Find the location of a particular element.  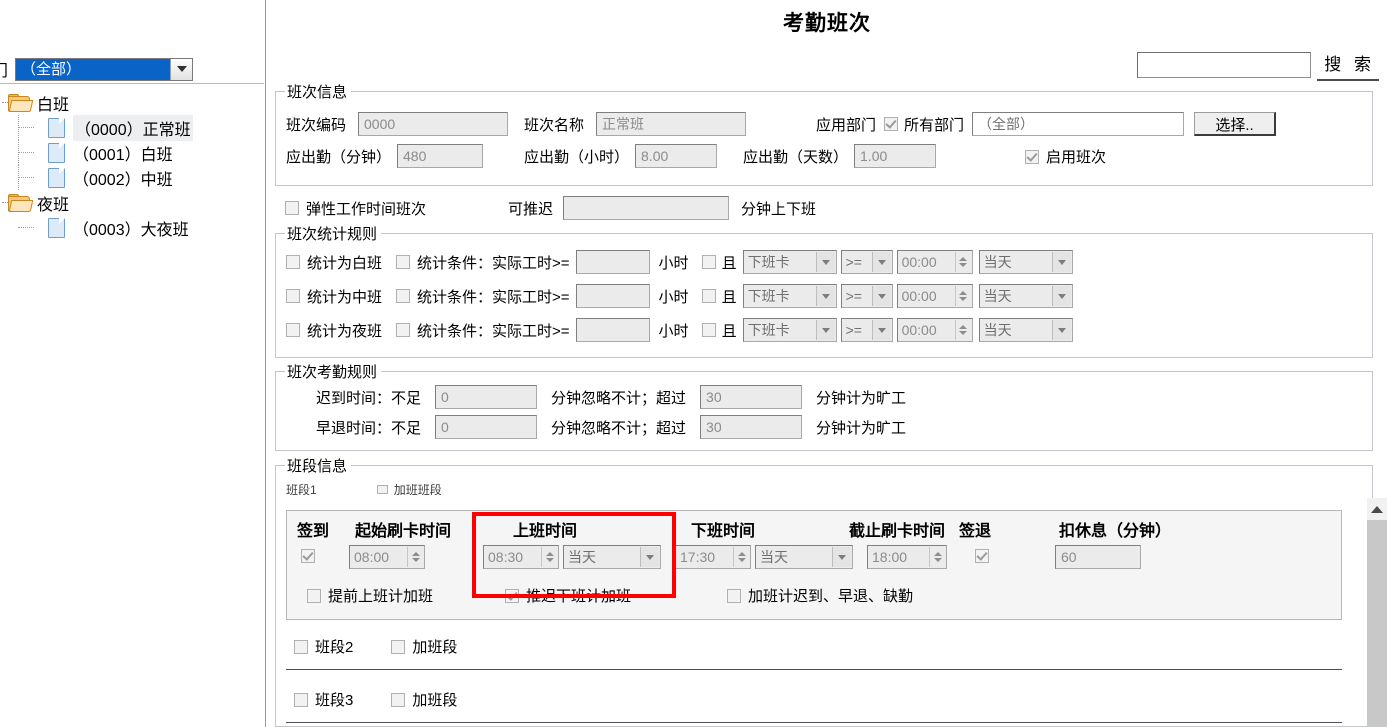

segment-3-overtime-checkbox is located at coordinates (398, 699).